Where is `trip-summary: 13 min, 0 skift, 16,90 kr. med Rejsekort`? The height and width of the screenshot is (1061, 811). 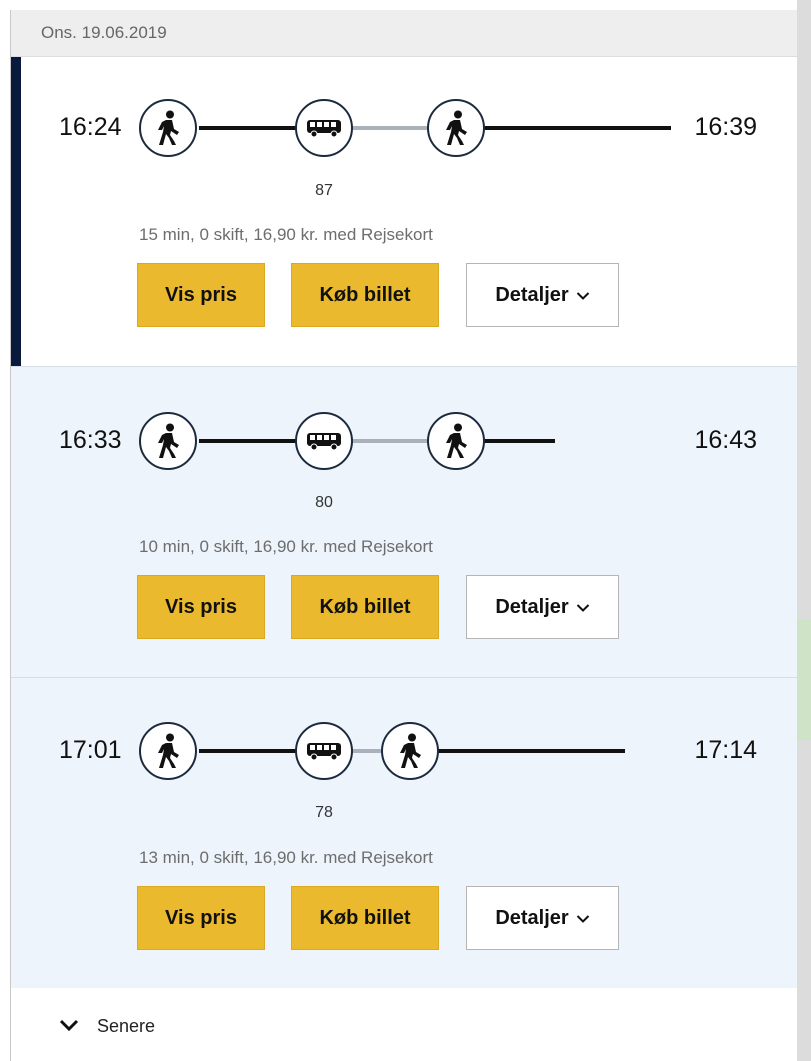 trip-summary: 13 min, 0 skift, 16,90 kr. med Rejsekort is located at coordinates (286, 857).